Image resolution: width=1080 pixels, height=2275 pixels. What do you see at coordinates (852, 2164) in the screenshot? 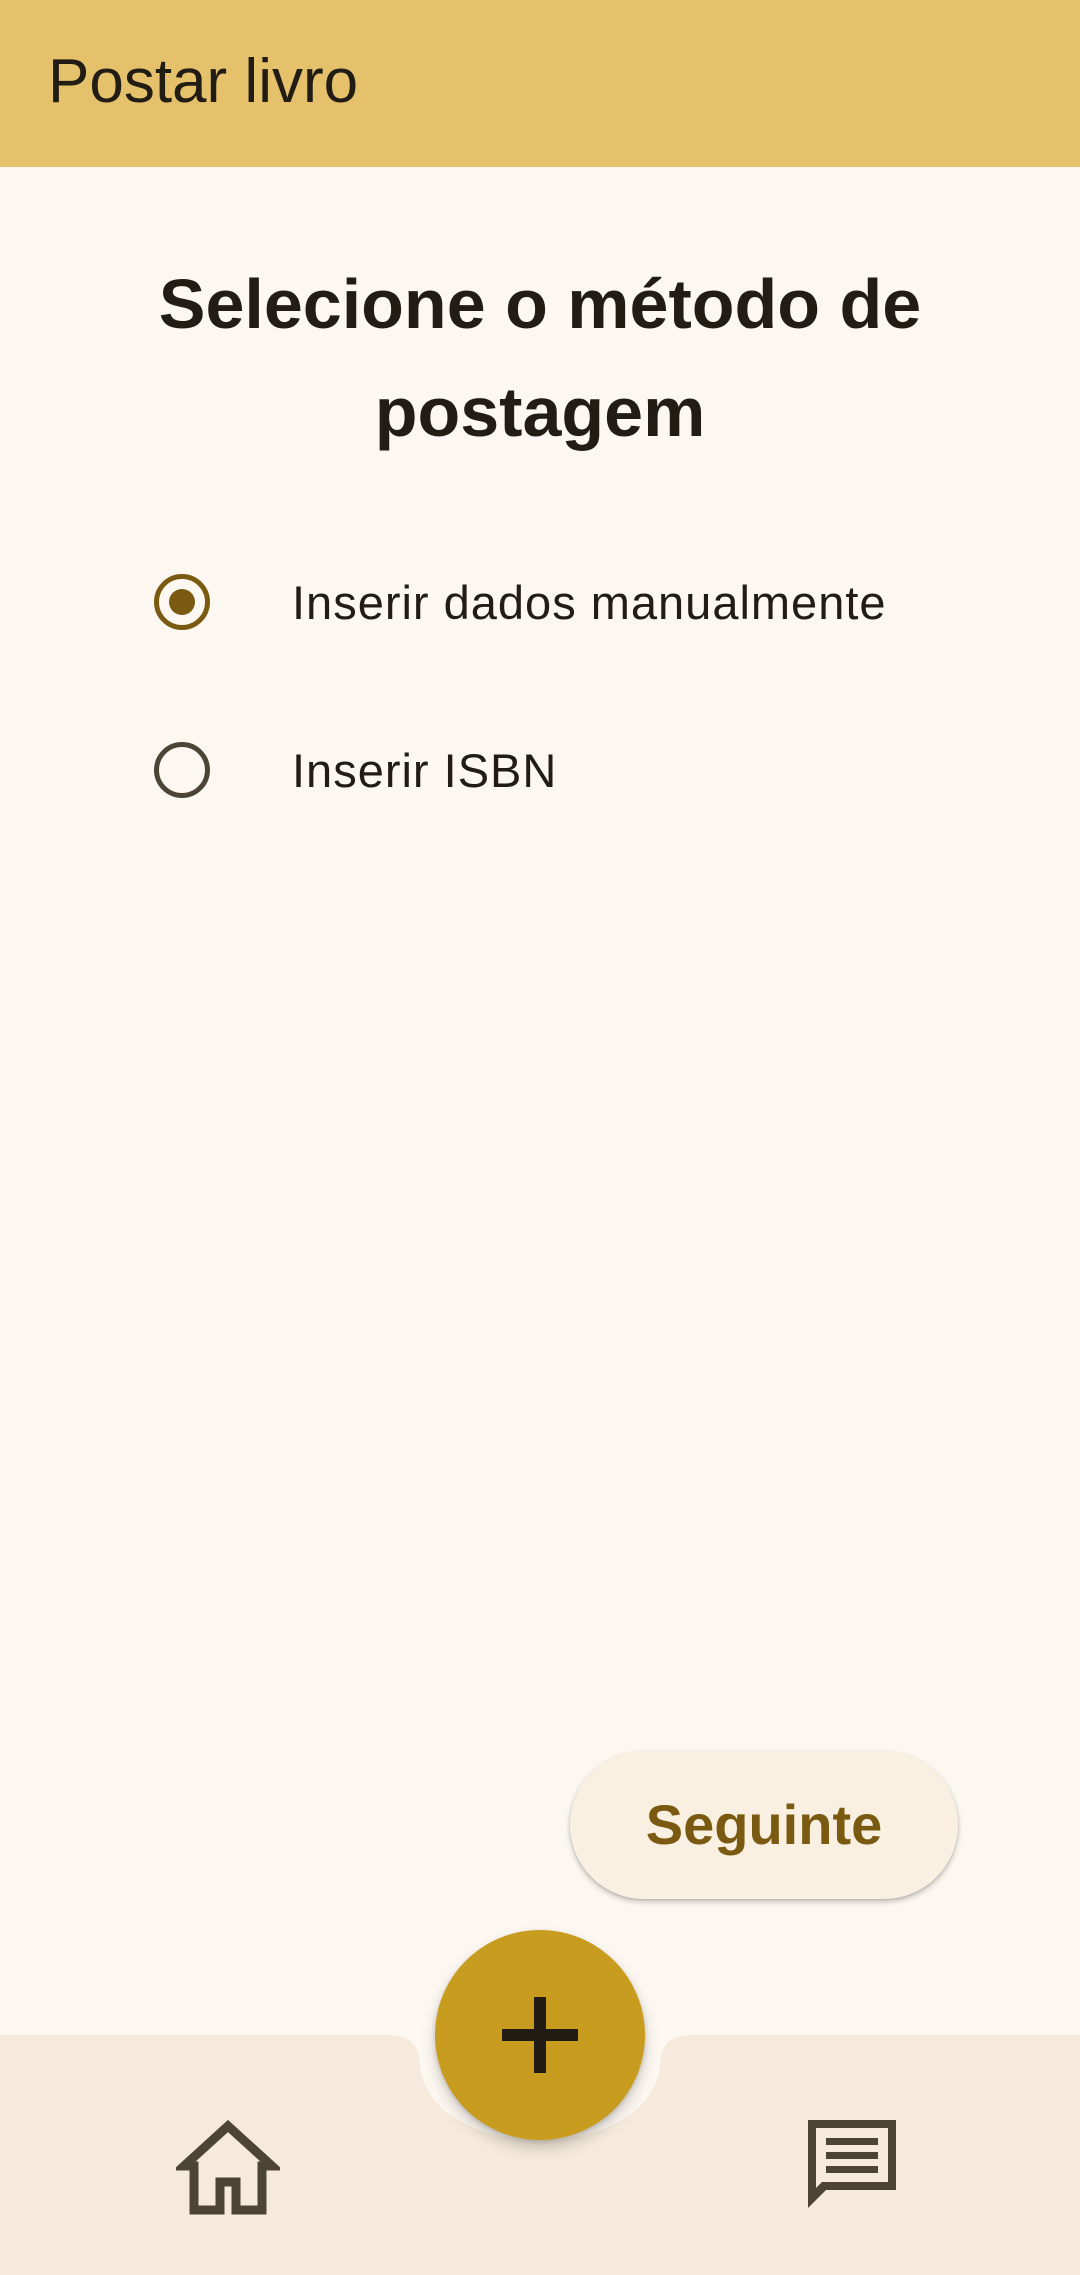
I see `chat-icon` at bounding box center [852, 2164].